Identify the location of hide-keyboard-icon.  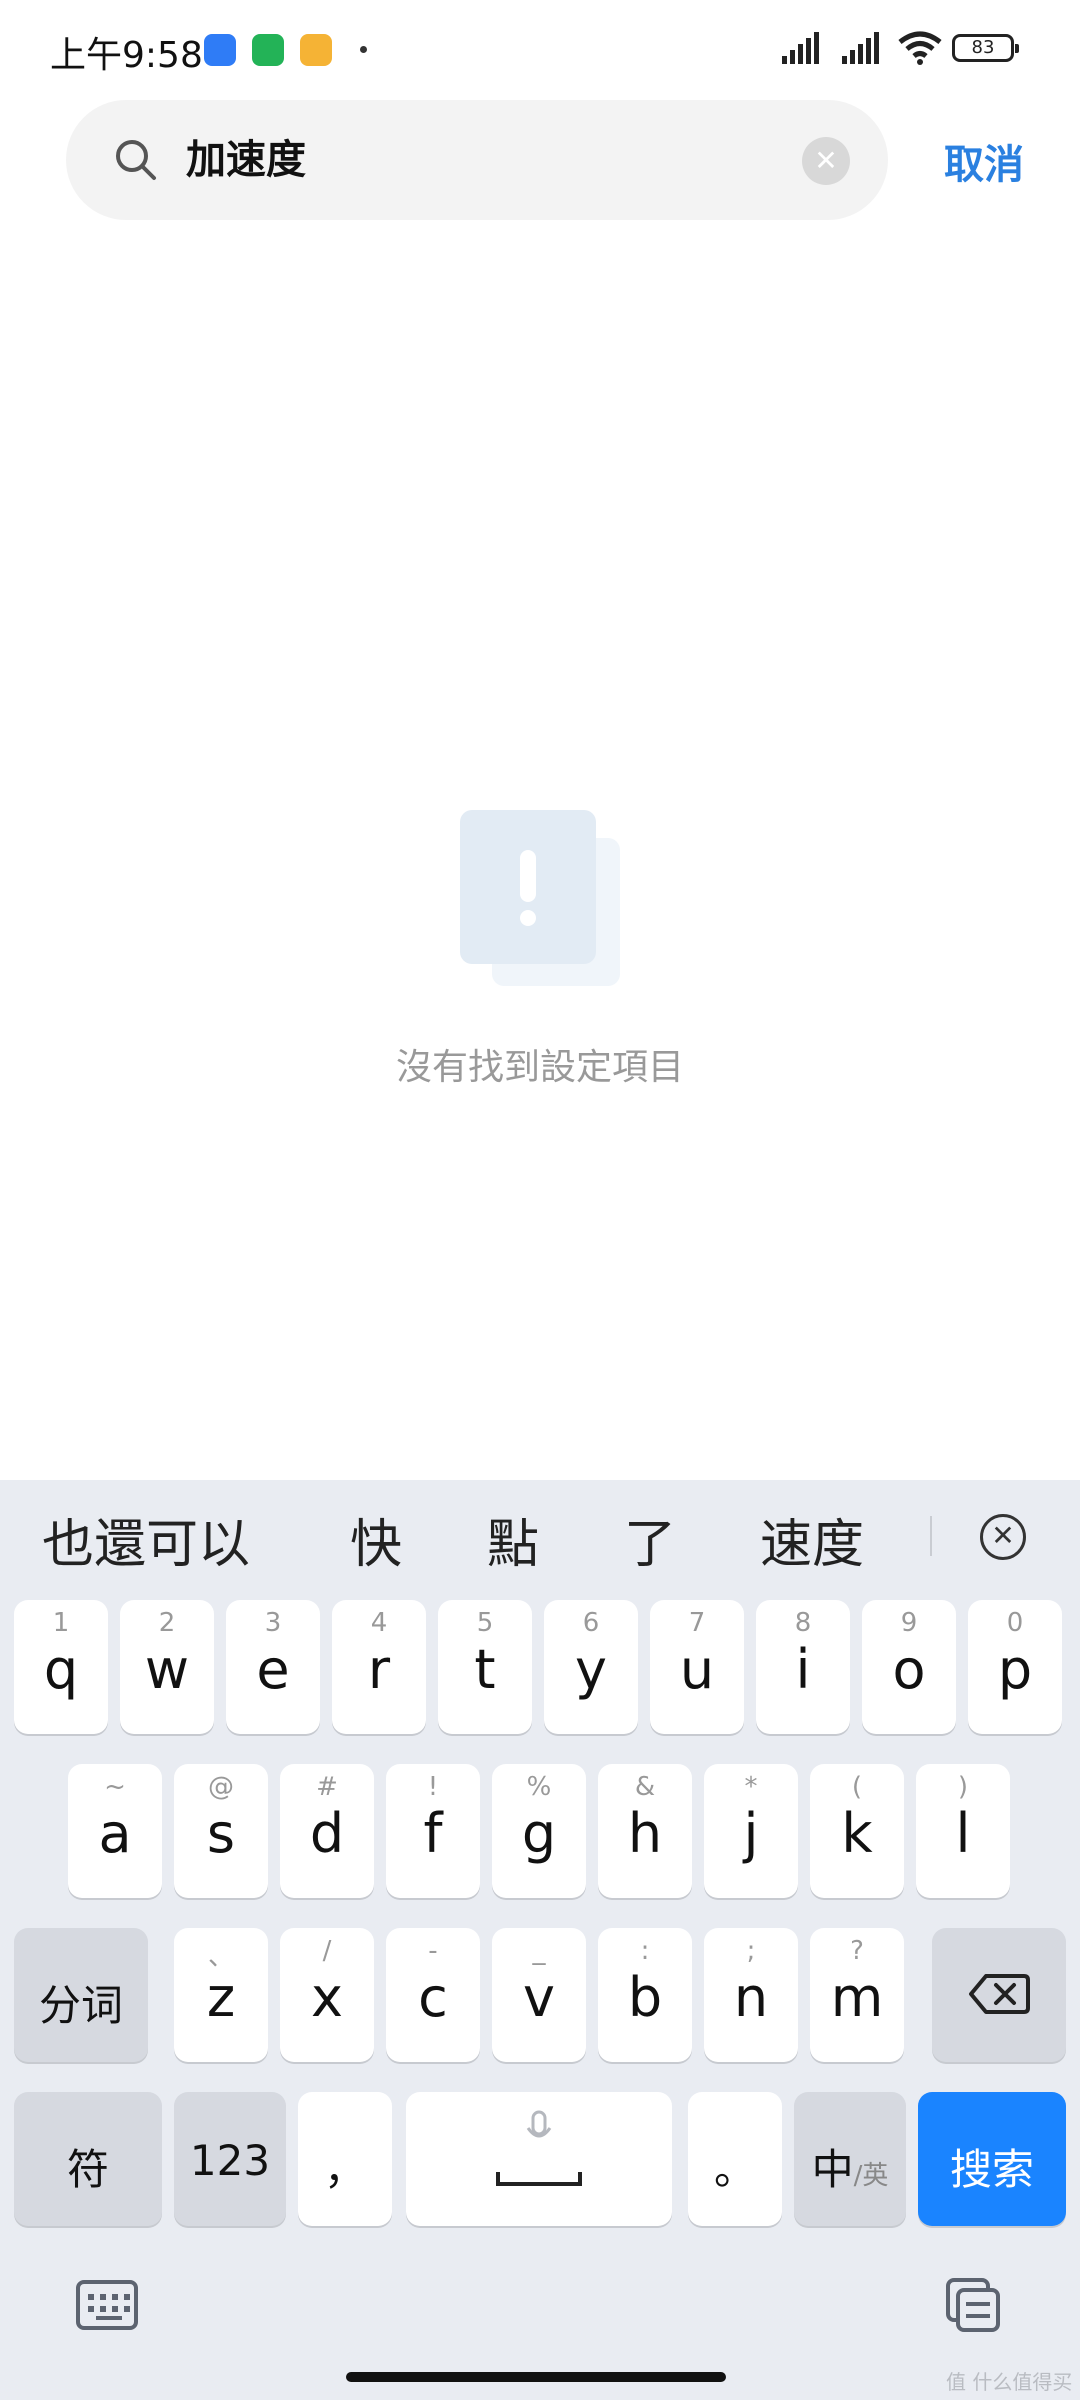
(107, 2305).